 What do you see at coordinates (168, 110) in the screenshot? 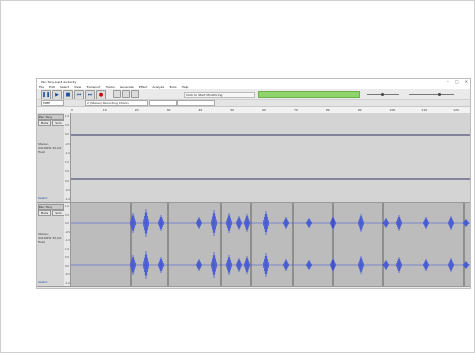
I see `ruler-tick-label: 30` at bounding box center [168, 110].